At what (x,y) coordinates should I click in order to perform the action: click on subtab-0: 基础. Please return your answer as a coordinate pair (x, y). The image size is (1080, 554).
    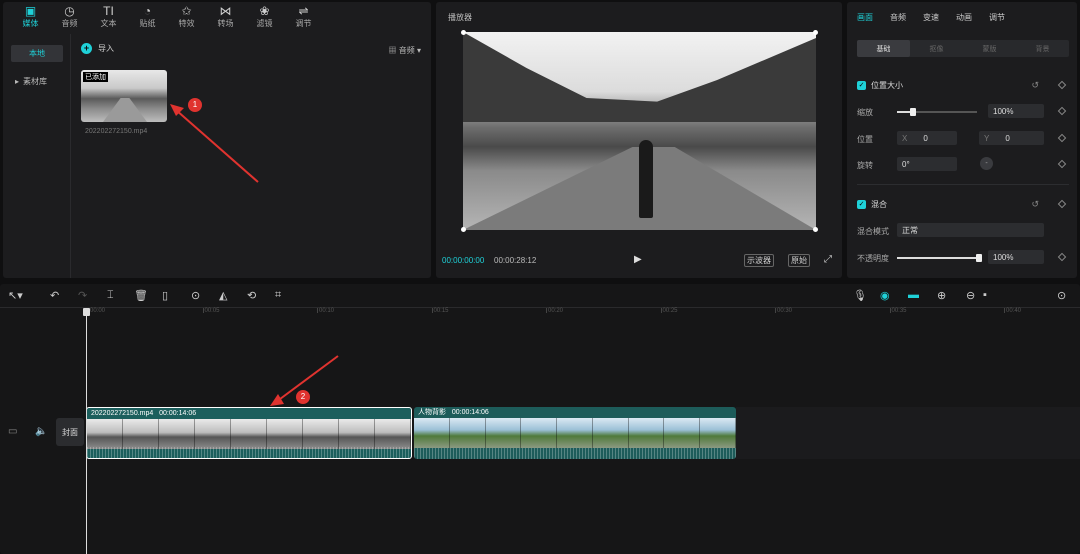
    Looking at the image, I should click on (883, 48).